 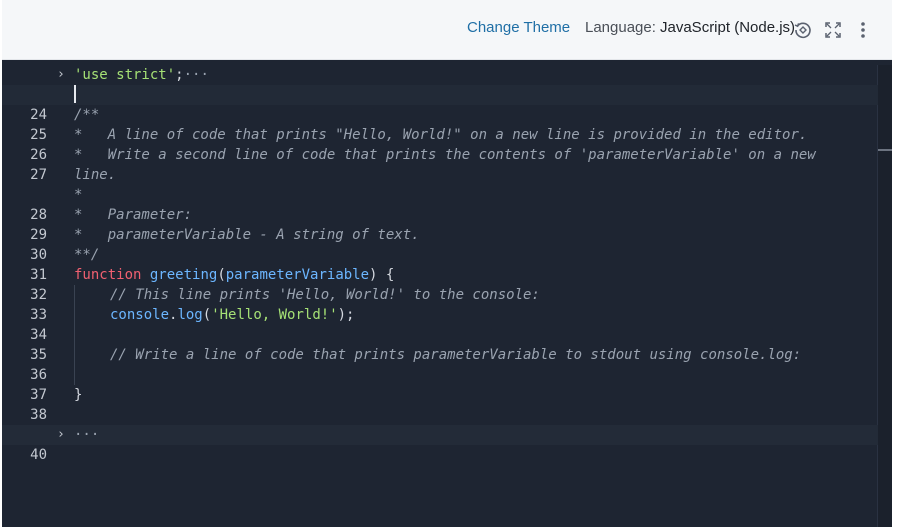 What do you see at coordinates (87, 255) in the screenshot?
I see `code-comment: **/` at bounding box center [87, 255].